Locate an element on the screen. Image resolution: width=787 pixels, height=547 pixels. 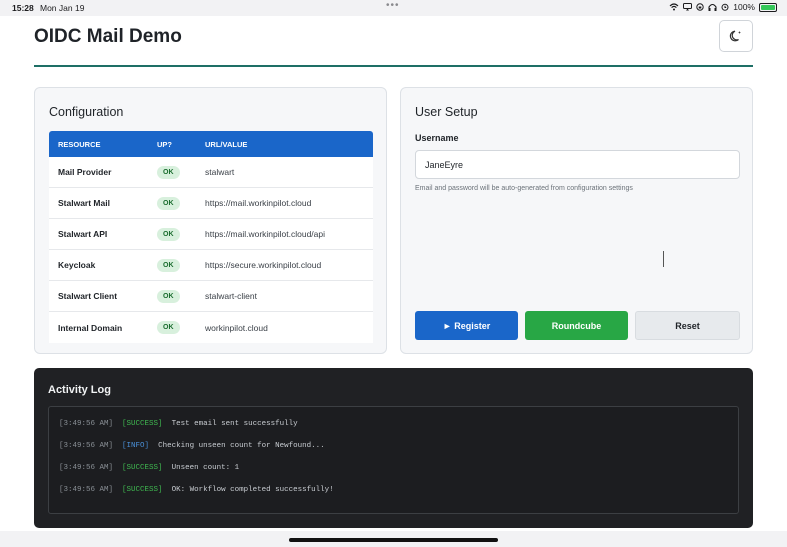
log-level: [INFO] is located at coordinates (136, 446).